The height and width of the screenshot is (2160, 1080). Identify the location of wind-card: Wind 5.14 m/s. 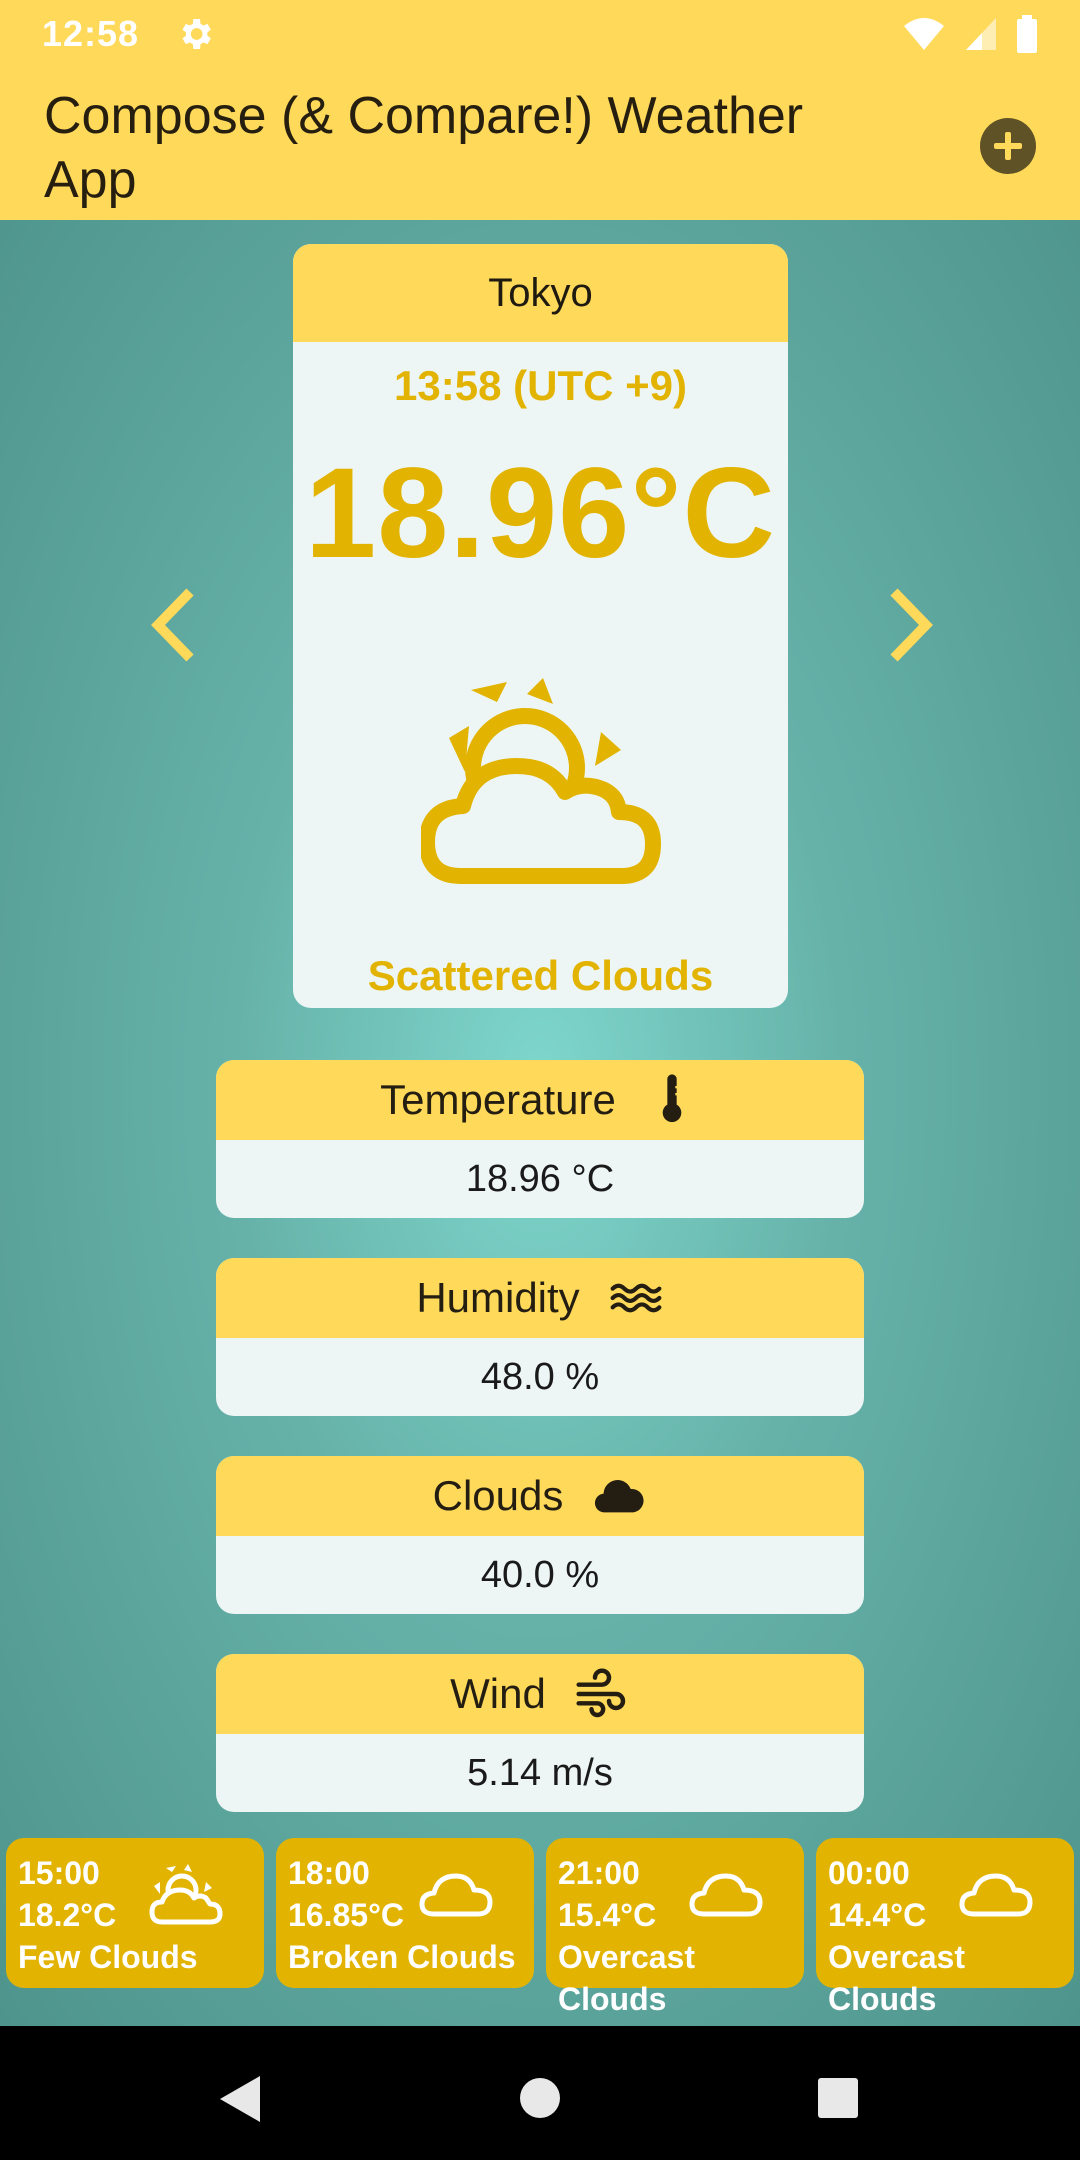
(540, 1733).